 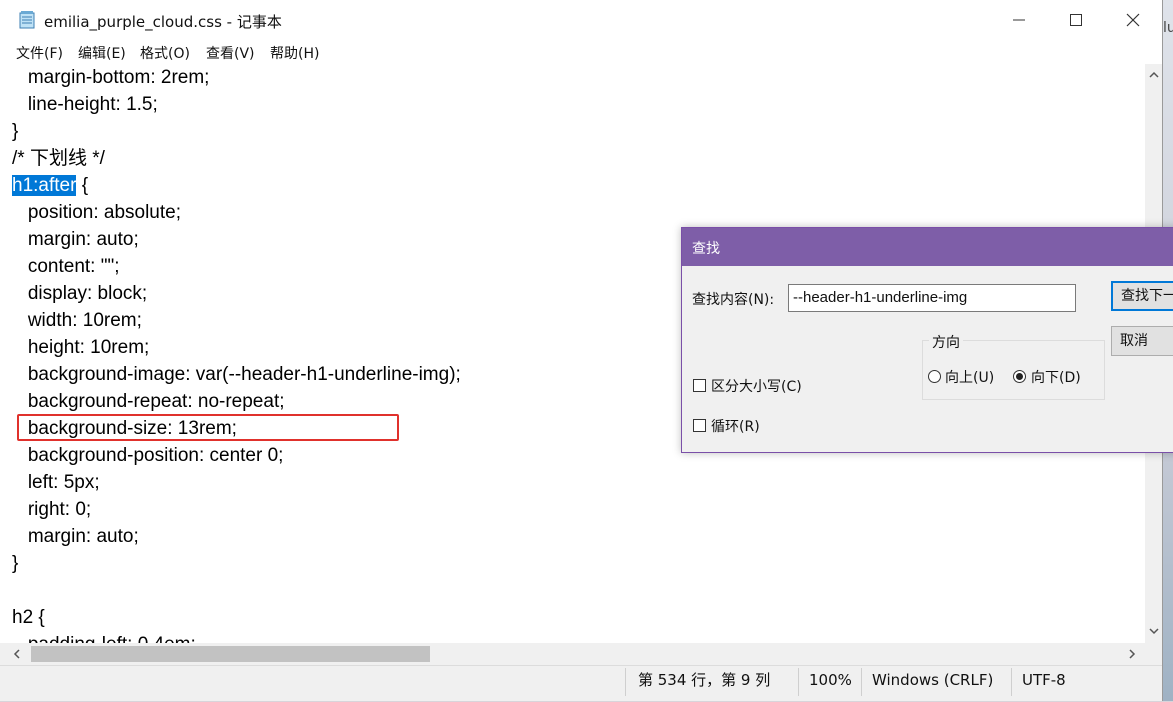 What do you see at coordinates (581, 683) in the screenshot?
I see `status-bar: 第 534 行，第 9 列 100% Windows (CRLF) UTF-8` at bounding box center [581, 683].